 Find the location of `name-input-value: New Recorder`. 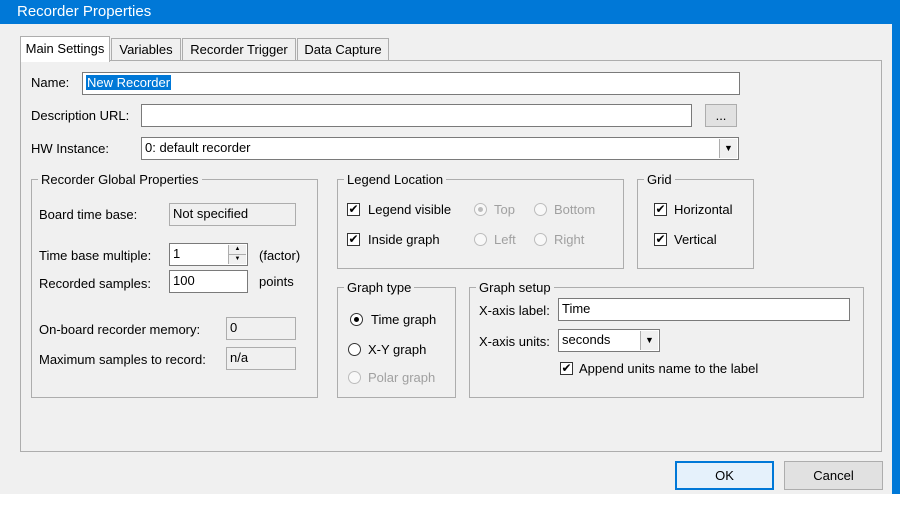

name-input-value: New Recorder is located at coordinates (129, 82).